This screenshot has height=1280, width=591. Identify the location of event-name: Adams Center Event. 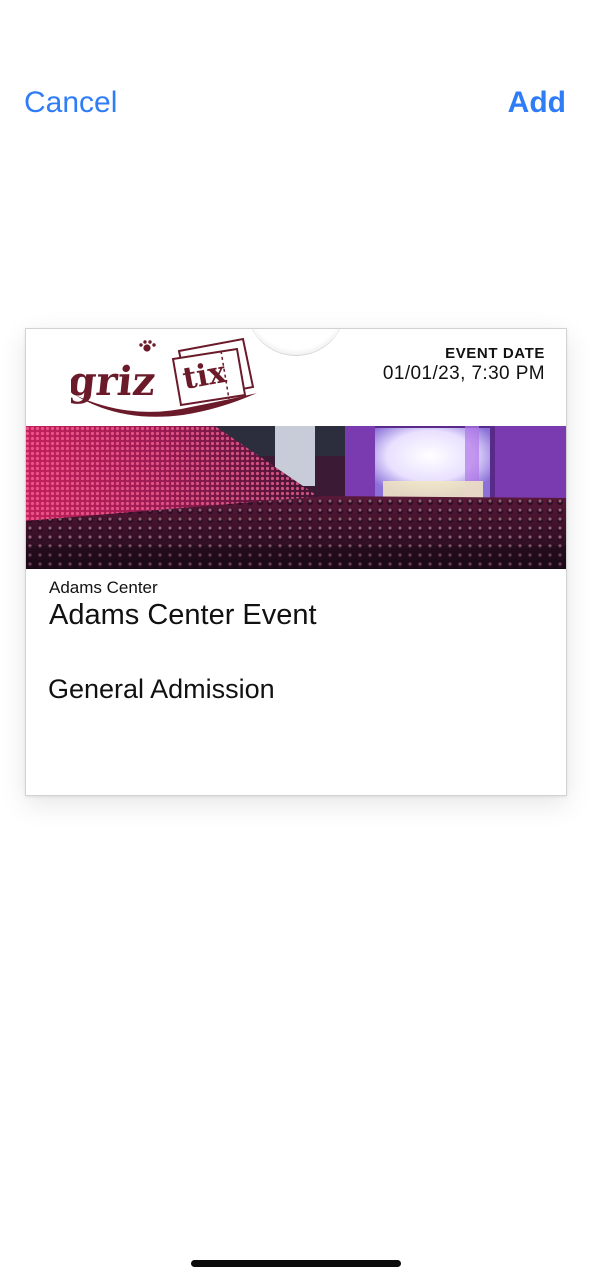
(183, 615).